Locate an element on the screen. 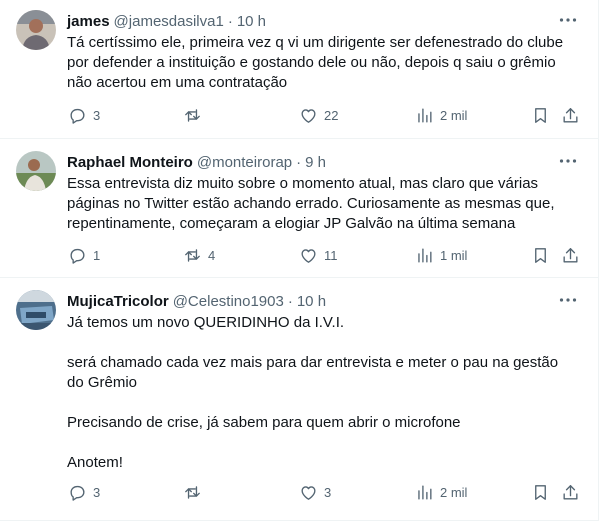  like-button: 3 is located at coordinates (315, 492).